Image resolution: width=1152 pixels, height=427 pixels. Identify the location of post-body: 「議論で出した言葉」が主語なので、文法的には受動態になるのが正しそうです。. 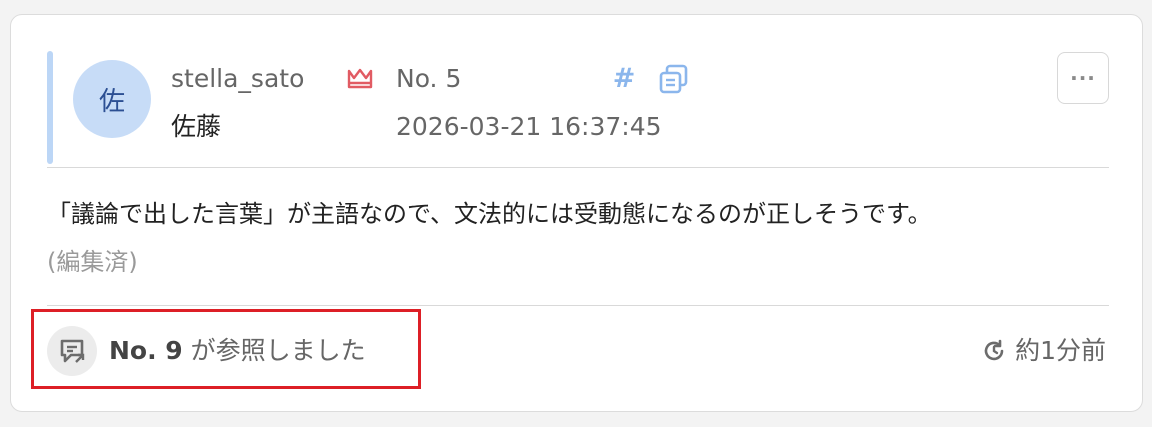
(489, 214).